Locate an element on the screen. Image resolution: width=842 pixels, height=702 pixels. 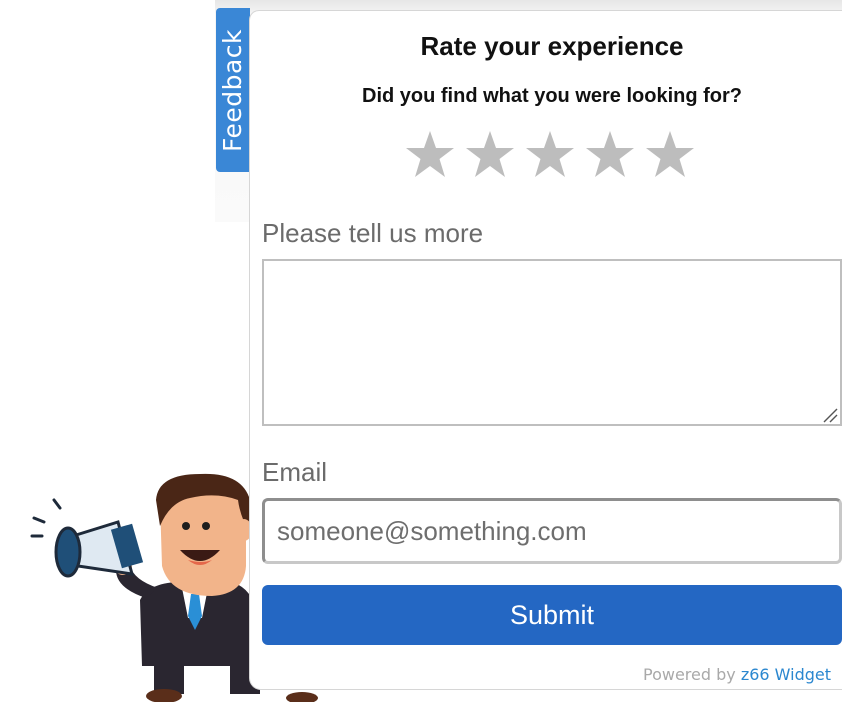
feedback-tab: Feedback is located at coordinates (233, 90).